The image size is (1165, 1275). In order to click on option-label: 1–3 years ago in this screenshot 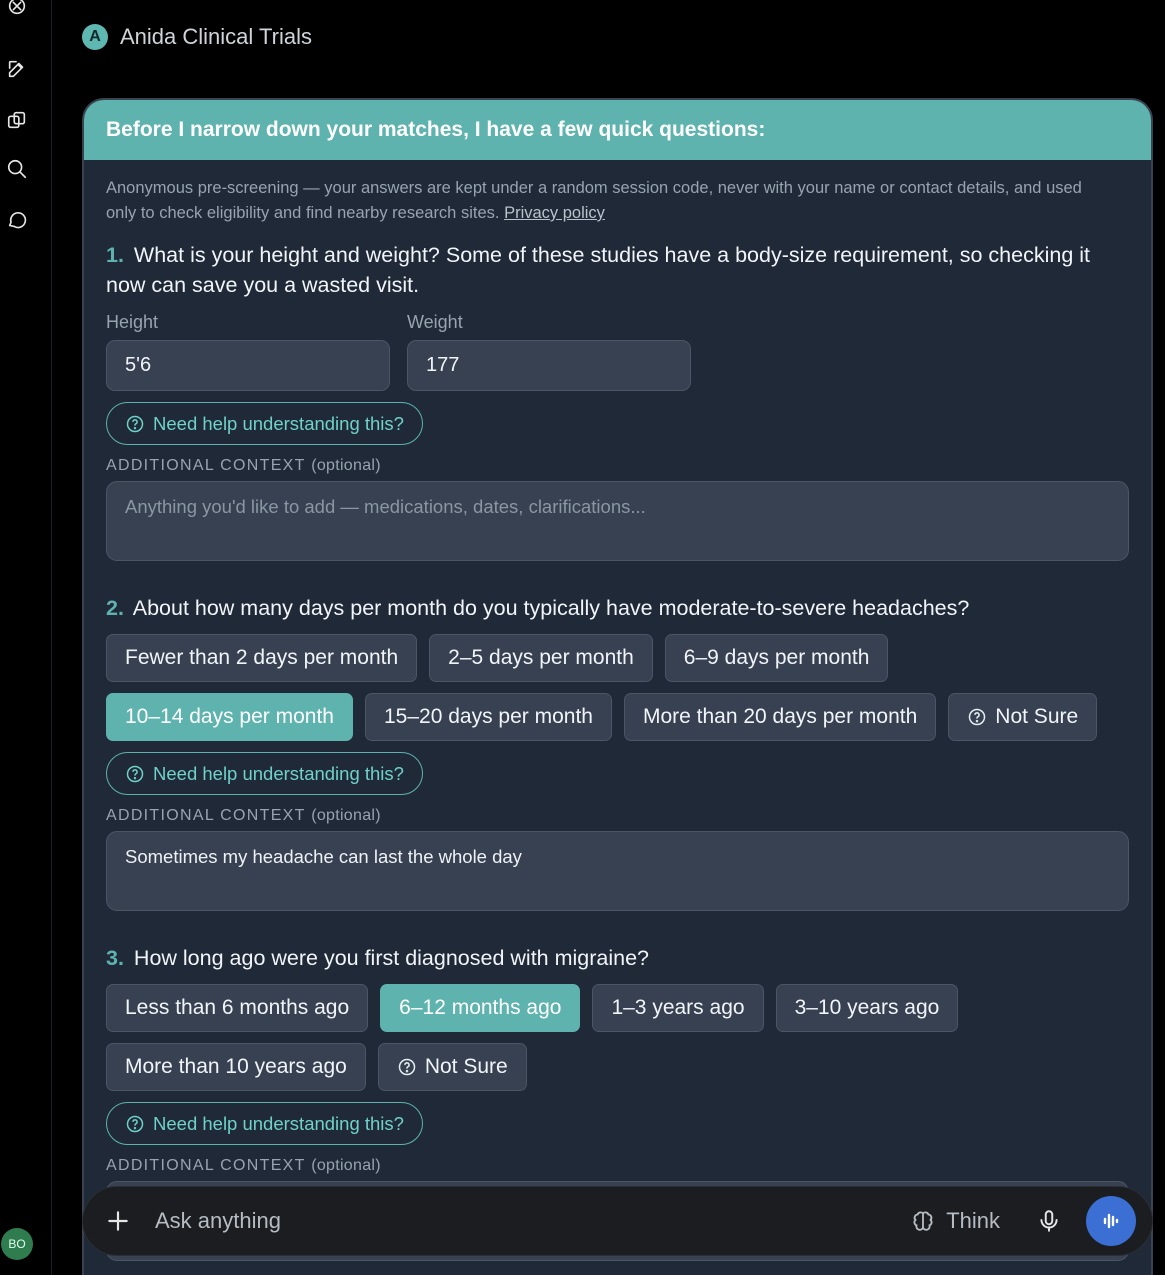, I will do `click(678, 1007)`.